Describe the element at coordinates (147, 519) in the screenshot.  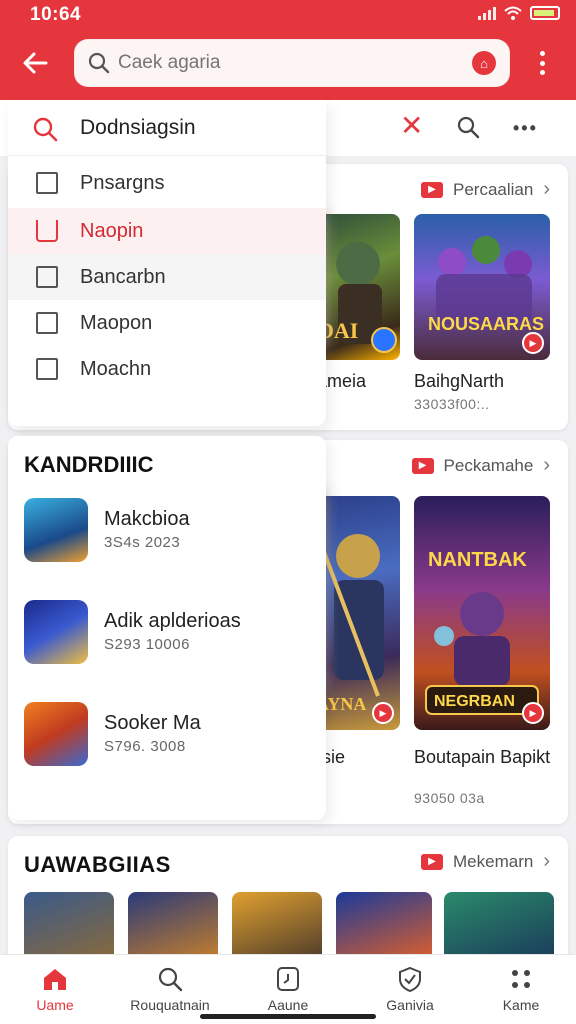
I see `ranking-name: Makcbioa` at that location.